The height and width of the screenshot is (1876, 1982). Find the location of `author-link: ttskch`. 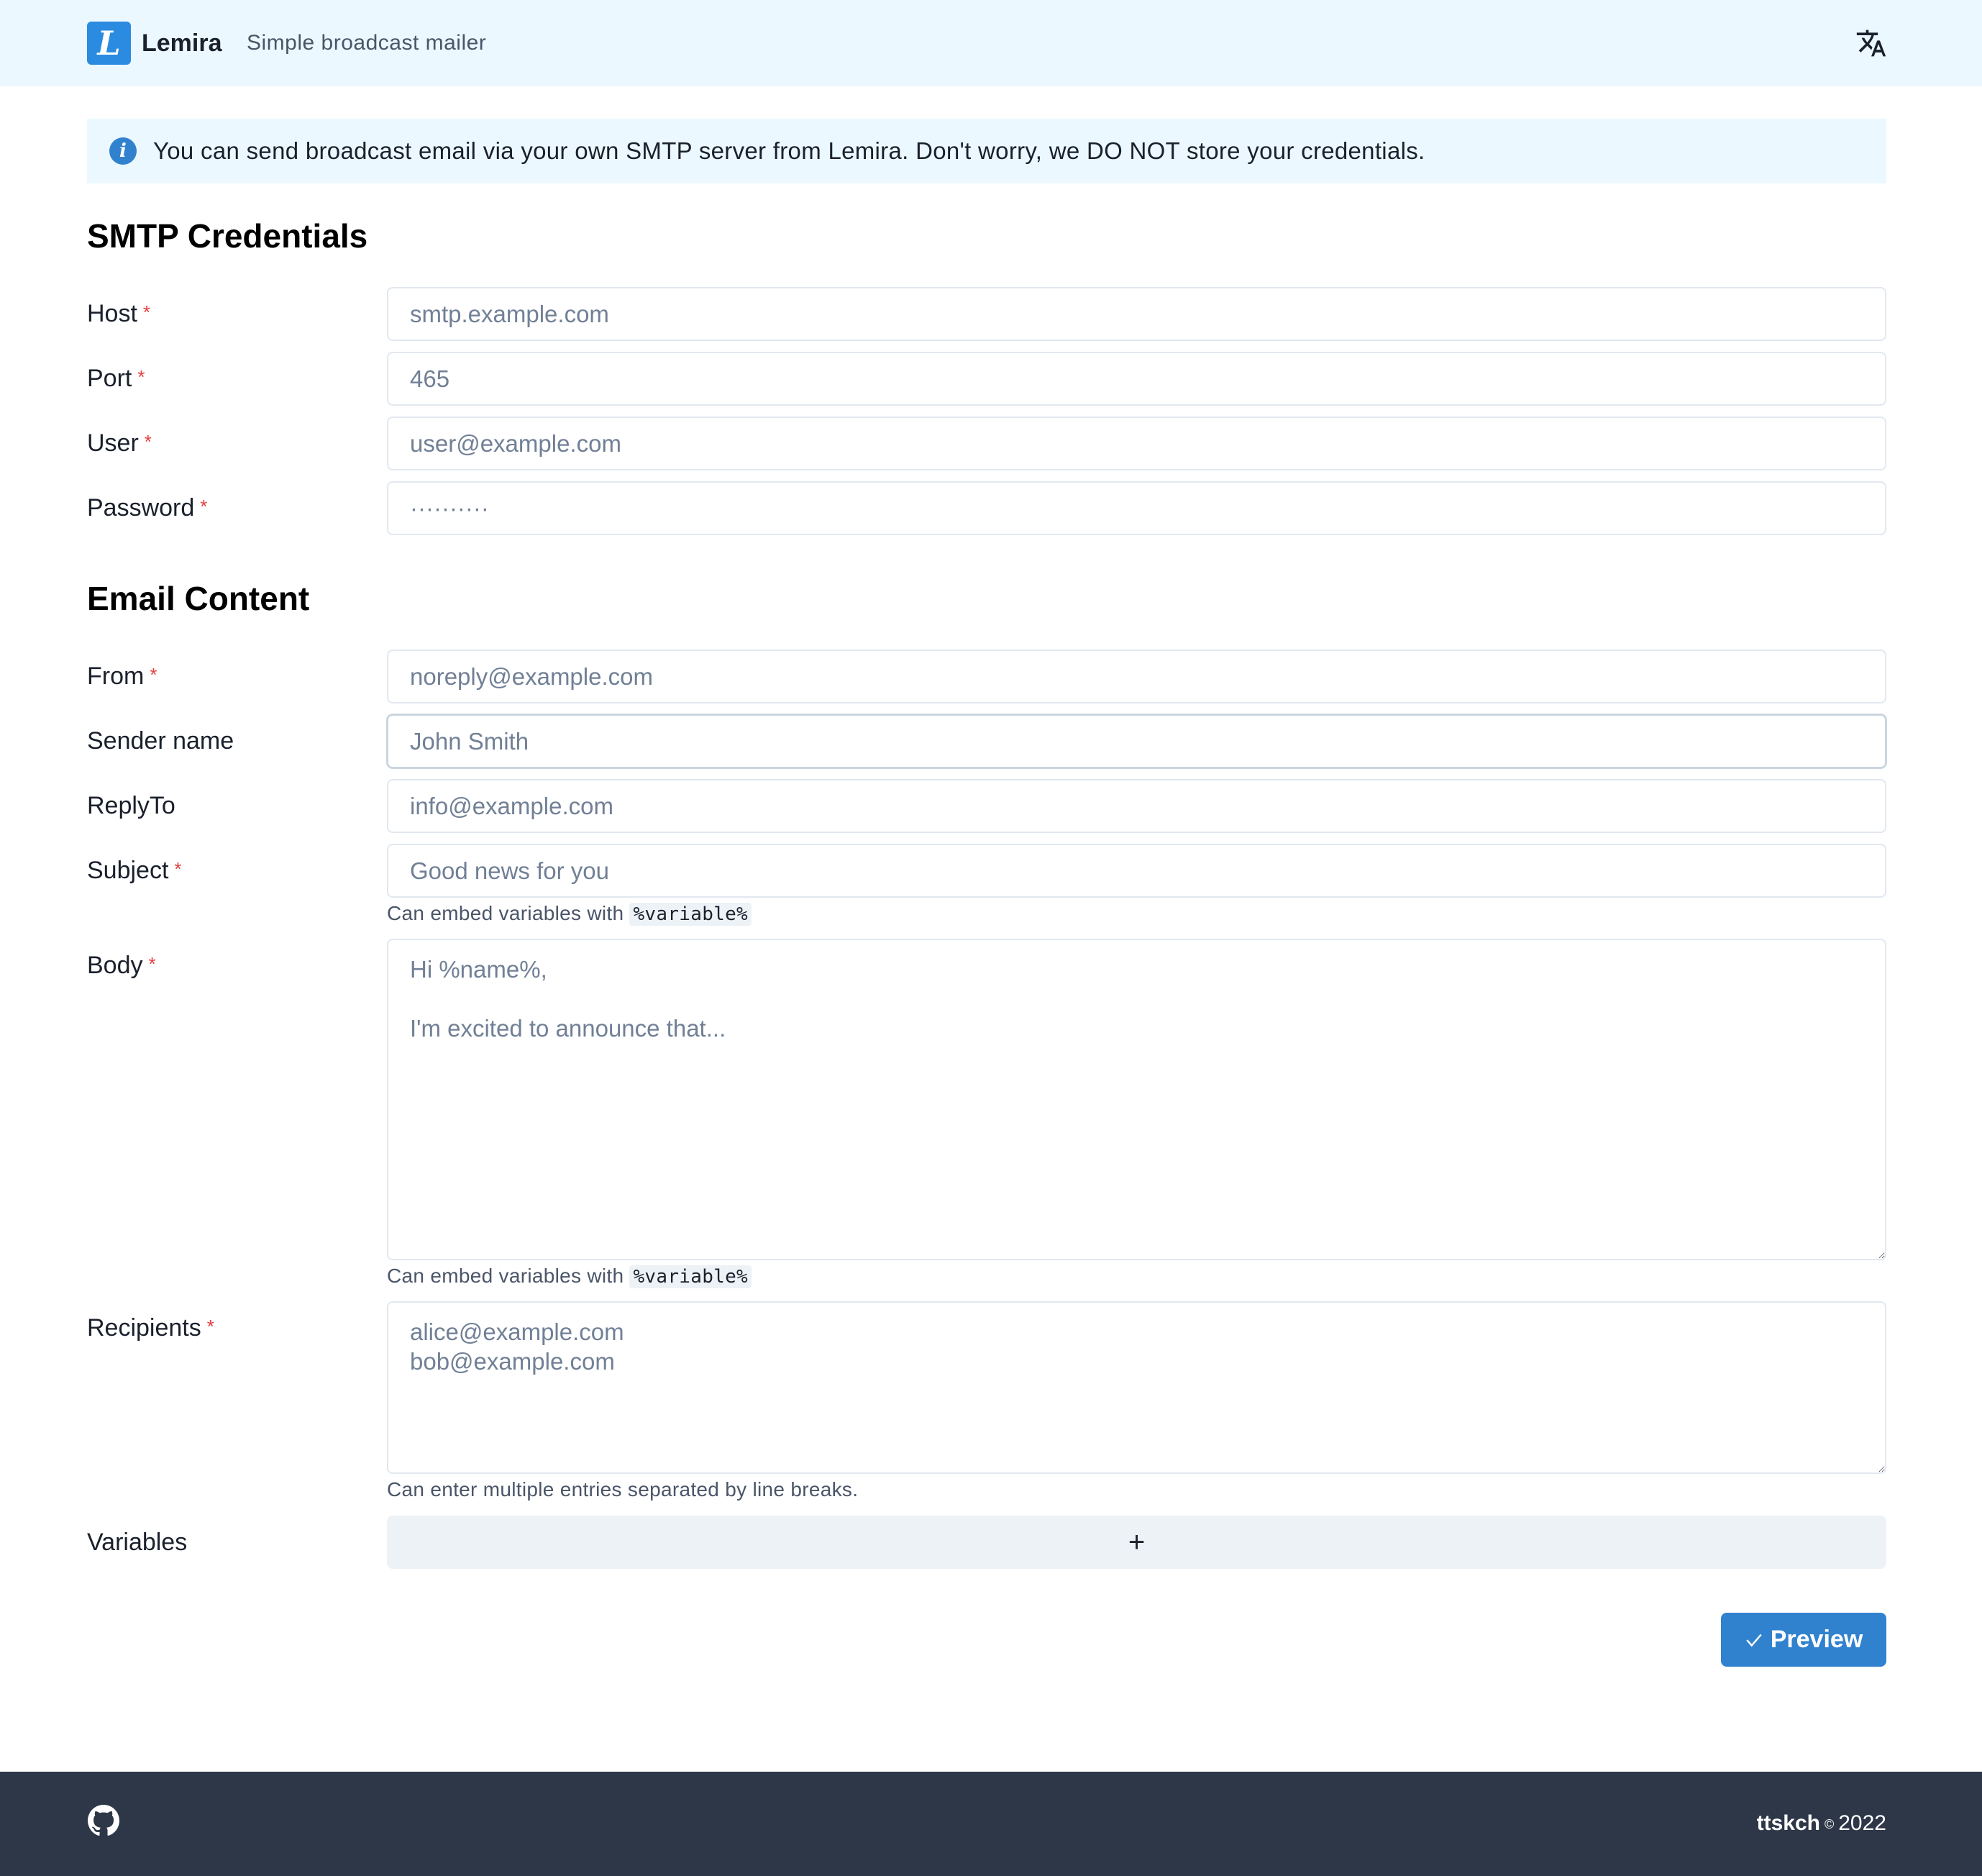

author-link: ttskch is located at coordinates (1788, 1823).